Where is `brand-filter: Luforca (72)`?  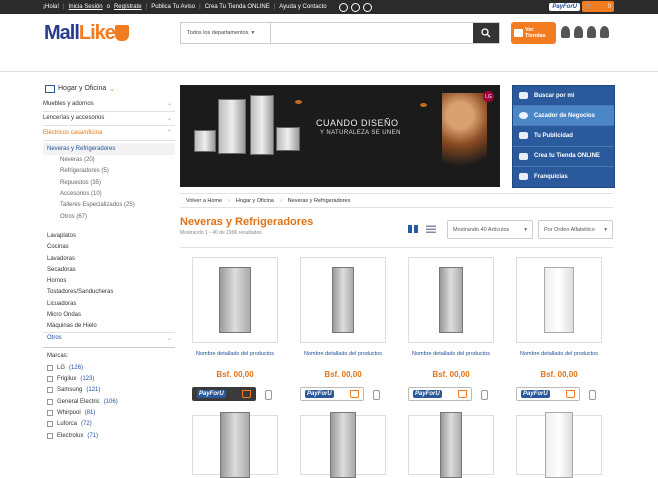 brand-filter: Luforca (72) is located at coordinates (109, 424).